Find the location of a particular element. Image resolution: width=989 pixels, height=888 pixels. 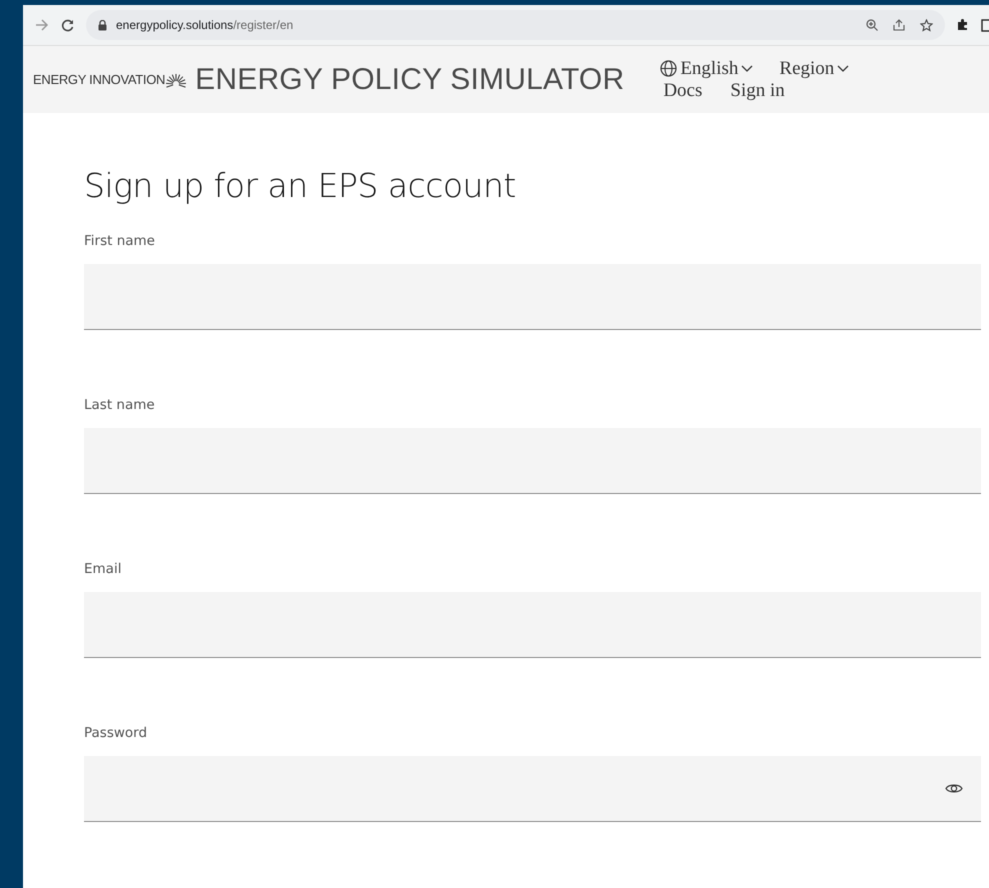

share-icon is located at coordinates (899, 25).